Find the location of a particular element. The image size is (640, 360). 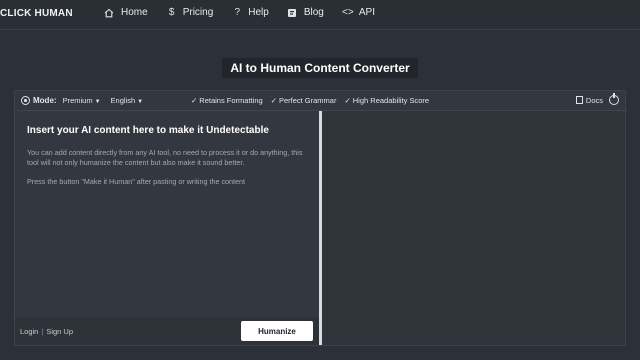

nav-blog: Blog is located at coordinates (305, 12).